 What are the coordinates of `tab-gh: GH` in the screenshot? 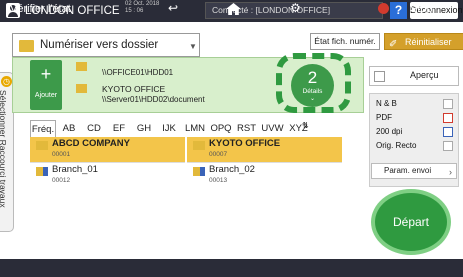 It's located at (144, 128).